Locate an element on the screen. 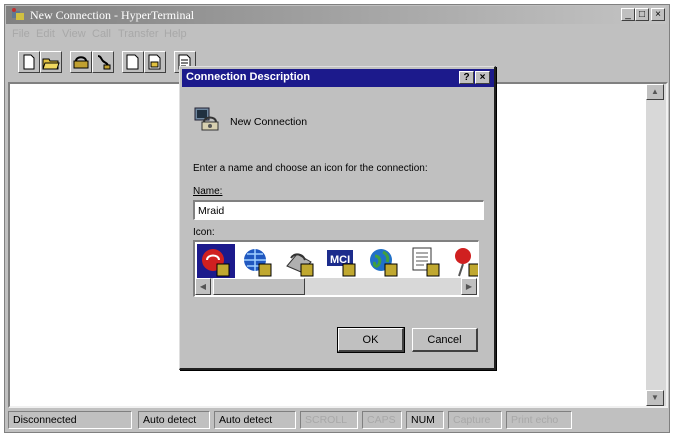 The width and height of the screenshot is (673, 435). receive-button is located at coordinates (155, 62).